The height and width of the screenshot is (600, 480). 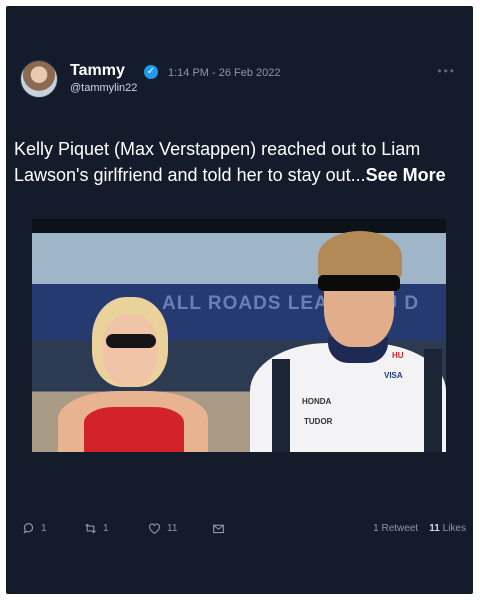 What do you see at coordinates (28, 528) in the screenshot?
I see `reply-icon` at bounding box center [28, 528].